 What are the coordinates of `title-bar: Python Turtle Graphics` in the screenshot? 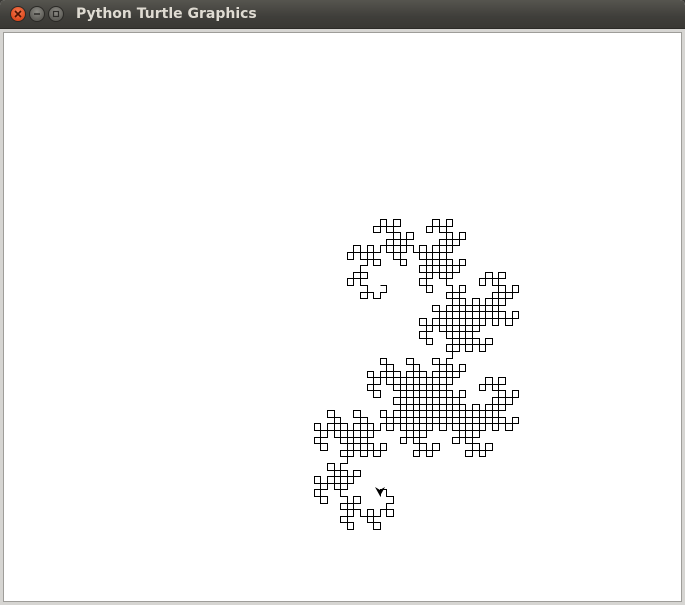 It's located at (342, 14).